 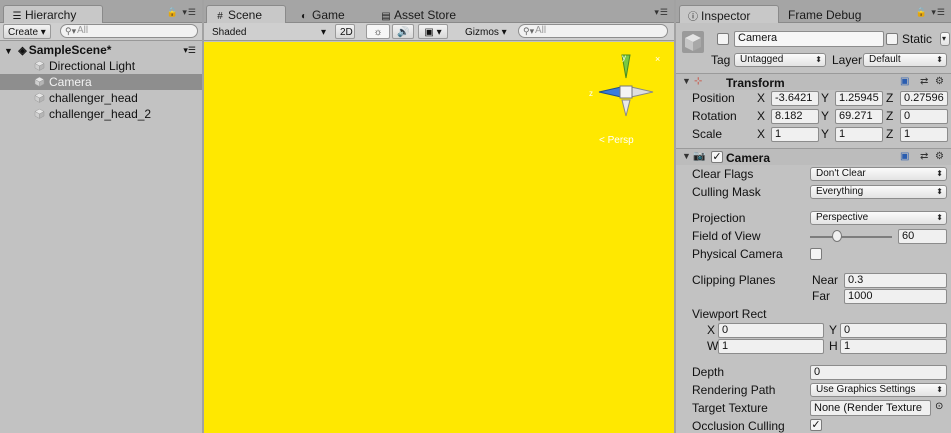 I want to click on tag-dropdown: Untagged ⬍, so click(x=780, y=60).